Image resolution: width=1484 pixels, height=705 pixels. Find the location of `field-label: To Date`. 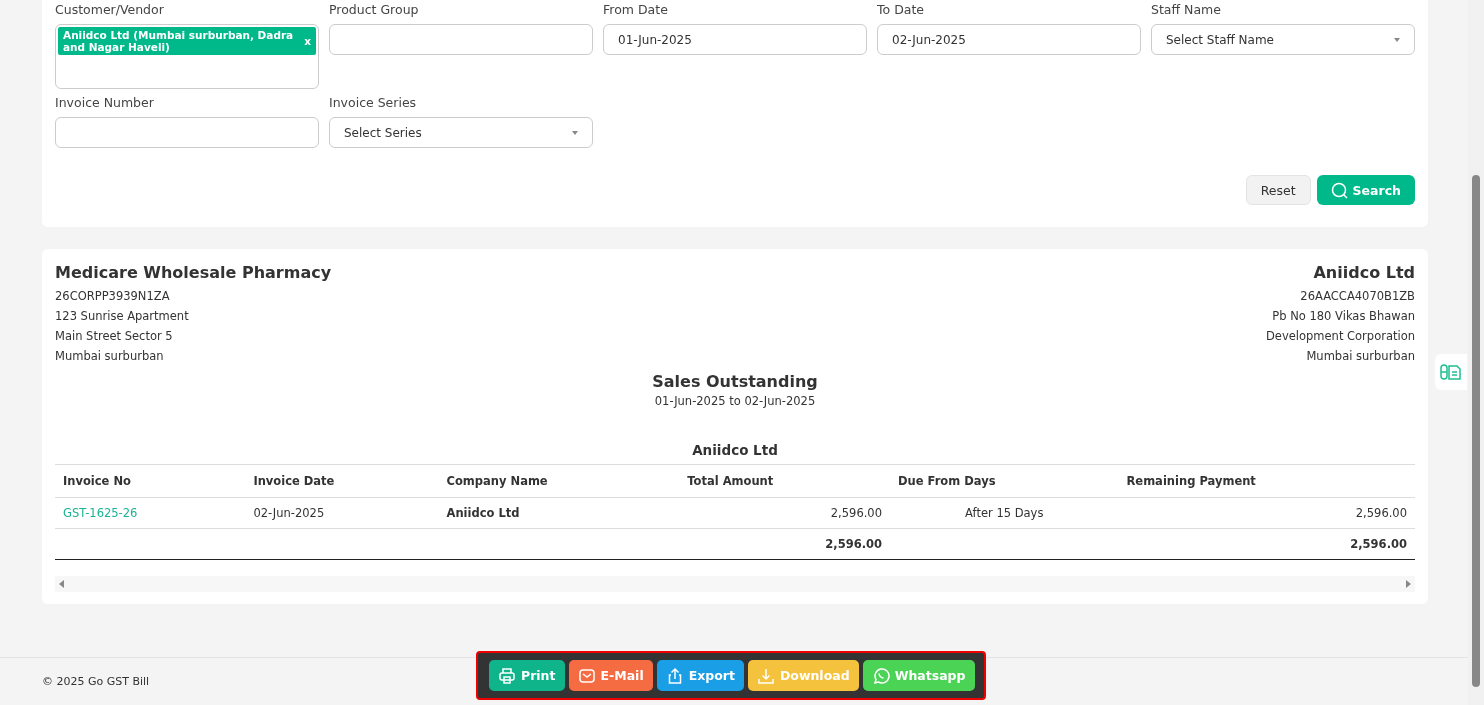

field-label: To Date is located at coordinates (900, 9).